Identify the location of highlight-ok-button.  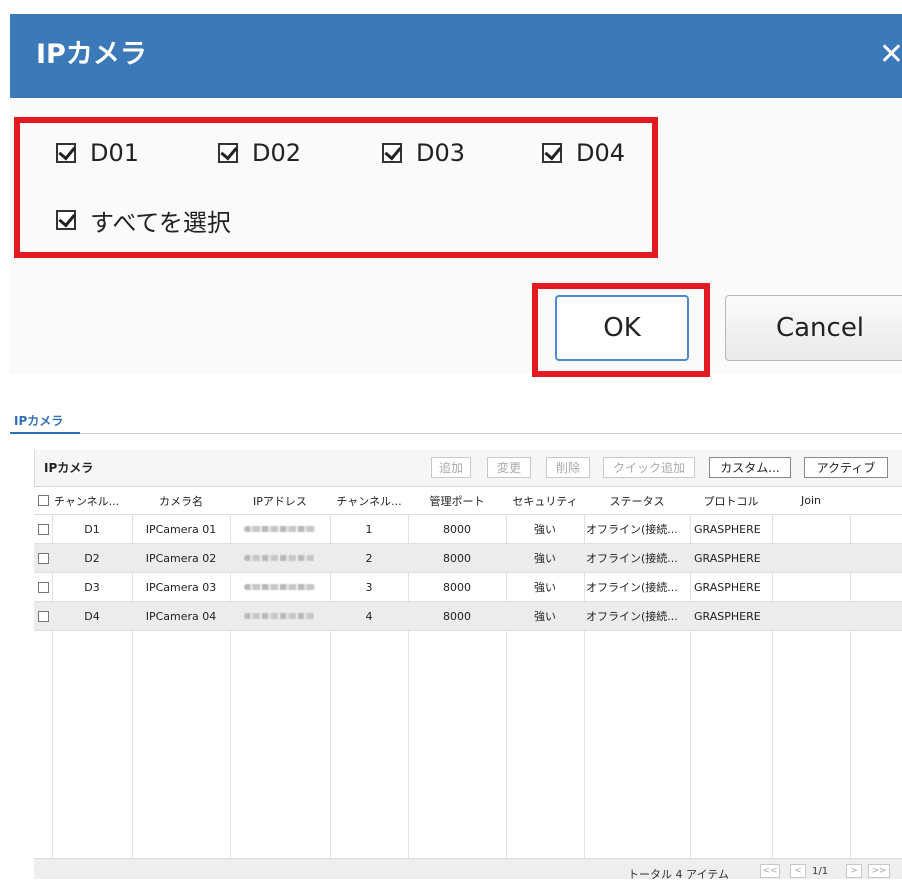
(621, 330).